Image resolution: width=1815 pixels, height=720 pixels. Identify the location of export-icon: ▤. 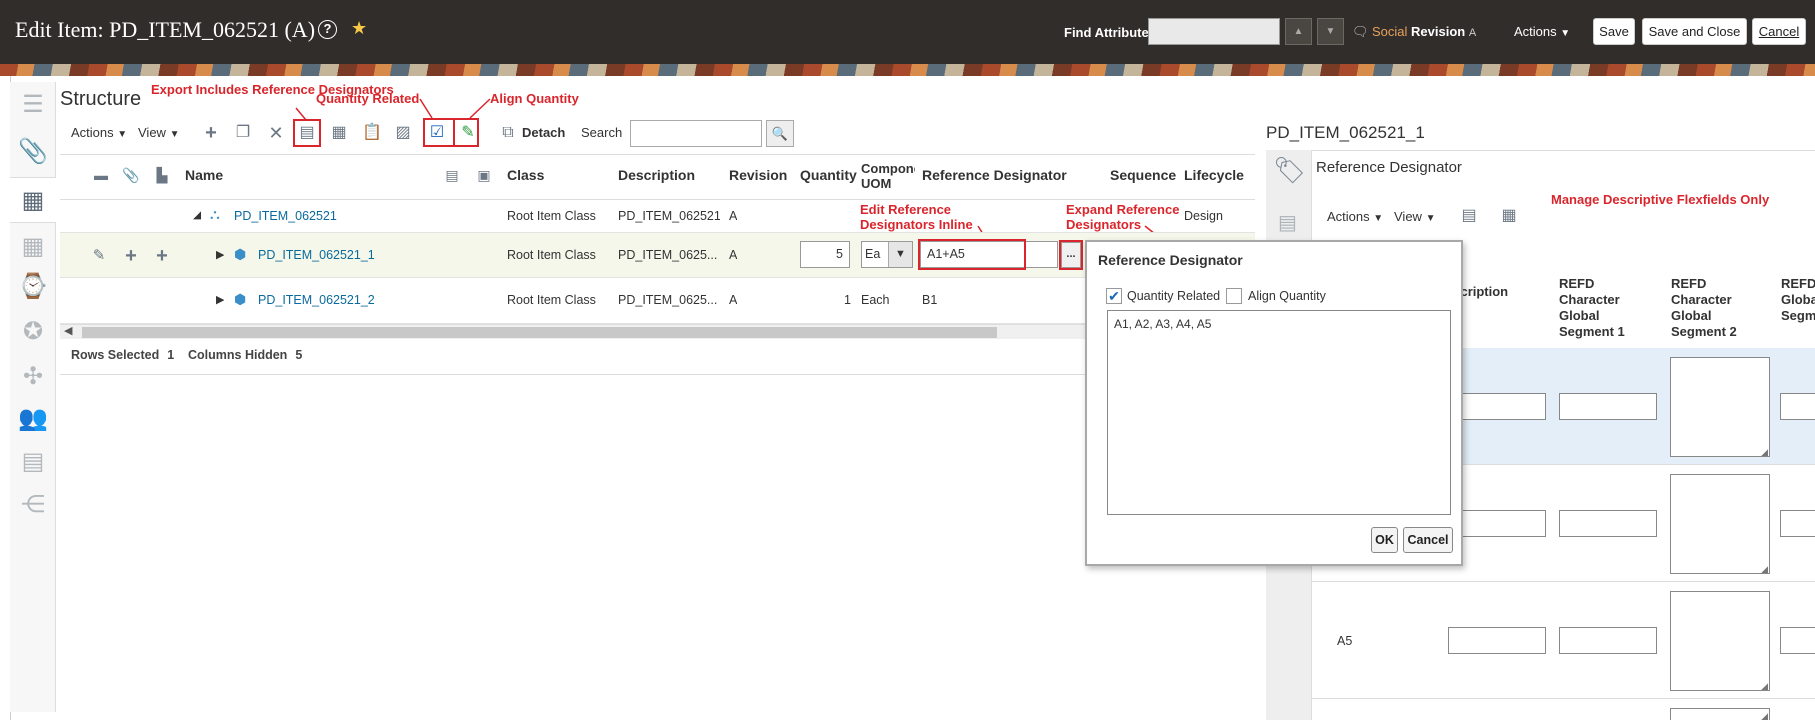
(1469, 216).